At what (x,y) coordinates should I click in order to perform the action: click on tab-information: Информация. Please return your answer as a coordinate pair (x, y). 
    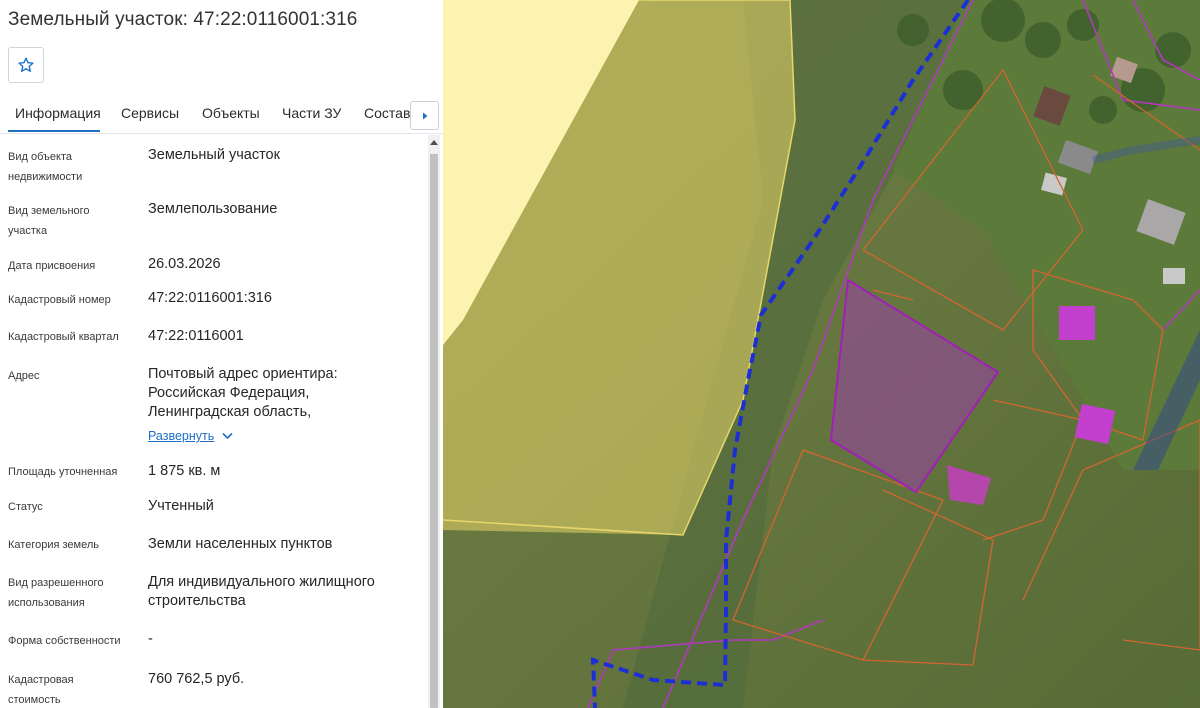
    Looking at the image, I should click on (58, 113).